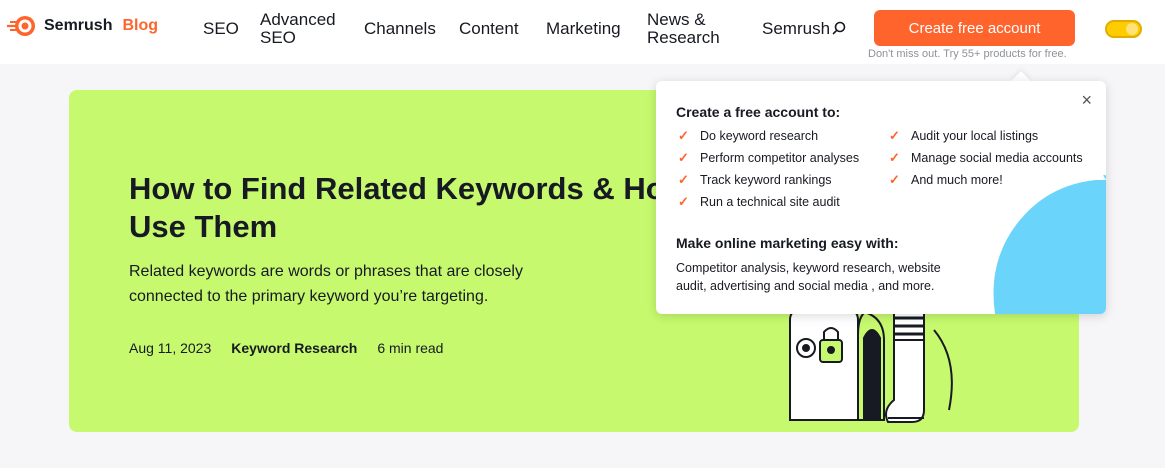 Image resolution: width=1165 pixels, height=468 pixels. I want to click on list-item: ✓ Manage social media accounts, so click(986, 161).